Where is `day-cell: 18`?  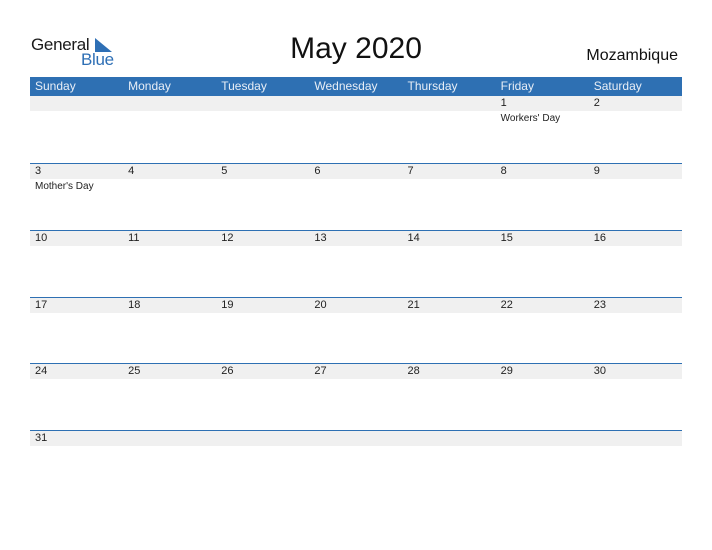
day-cell: 18 is located at coordinates (169, 305).